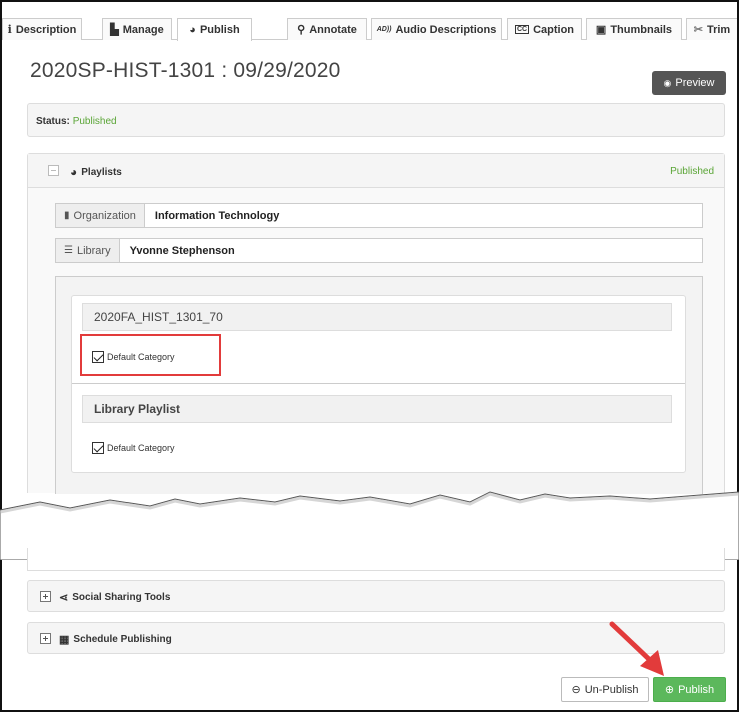  Describe the element at coordinates (377, 409) in the screenshot. I see `playlist-name: Library Playlist` at that location.